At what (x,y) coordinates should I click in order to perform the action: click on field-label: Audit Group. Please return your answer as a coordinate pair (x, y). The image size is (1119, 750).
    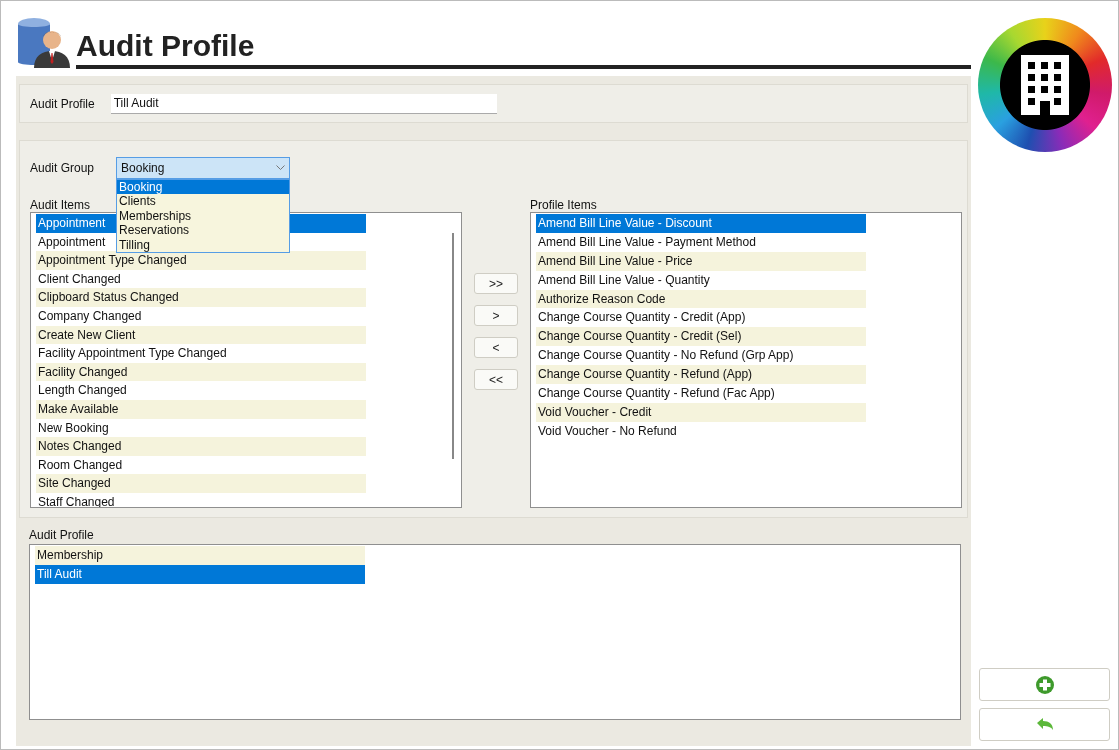
    Looking at the image, I should click on (62, 167).